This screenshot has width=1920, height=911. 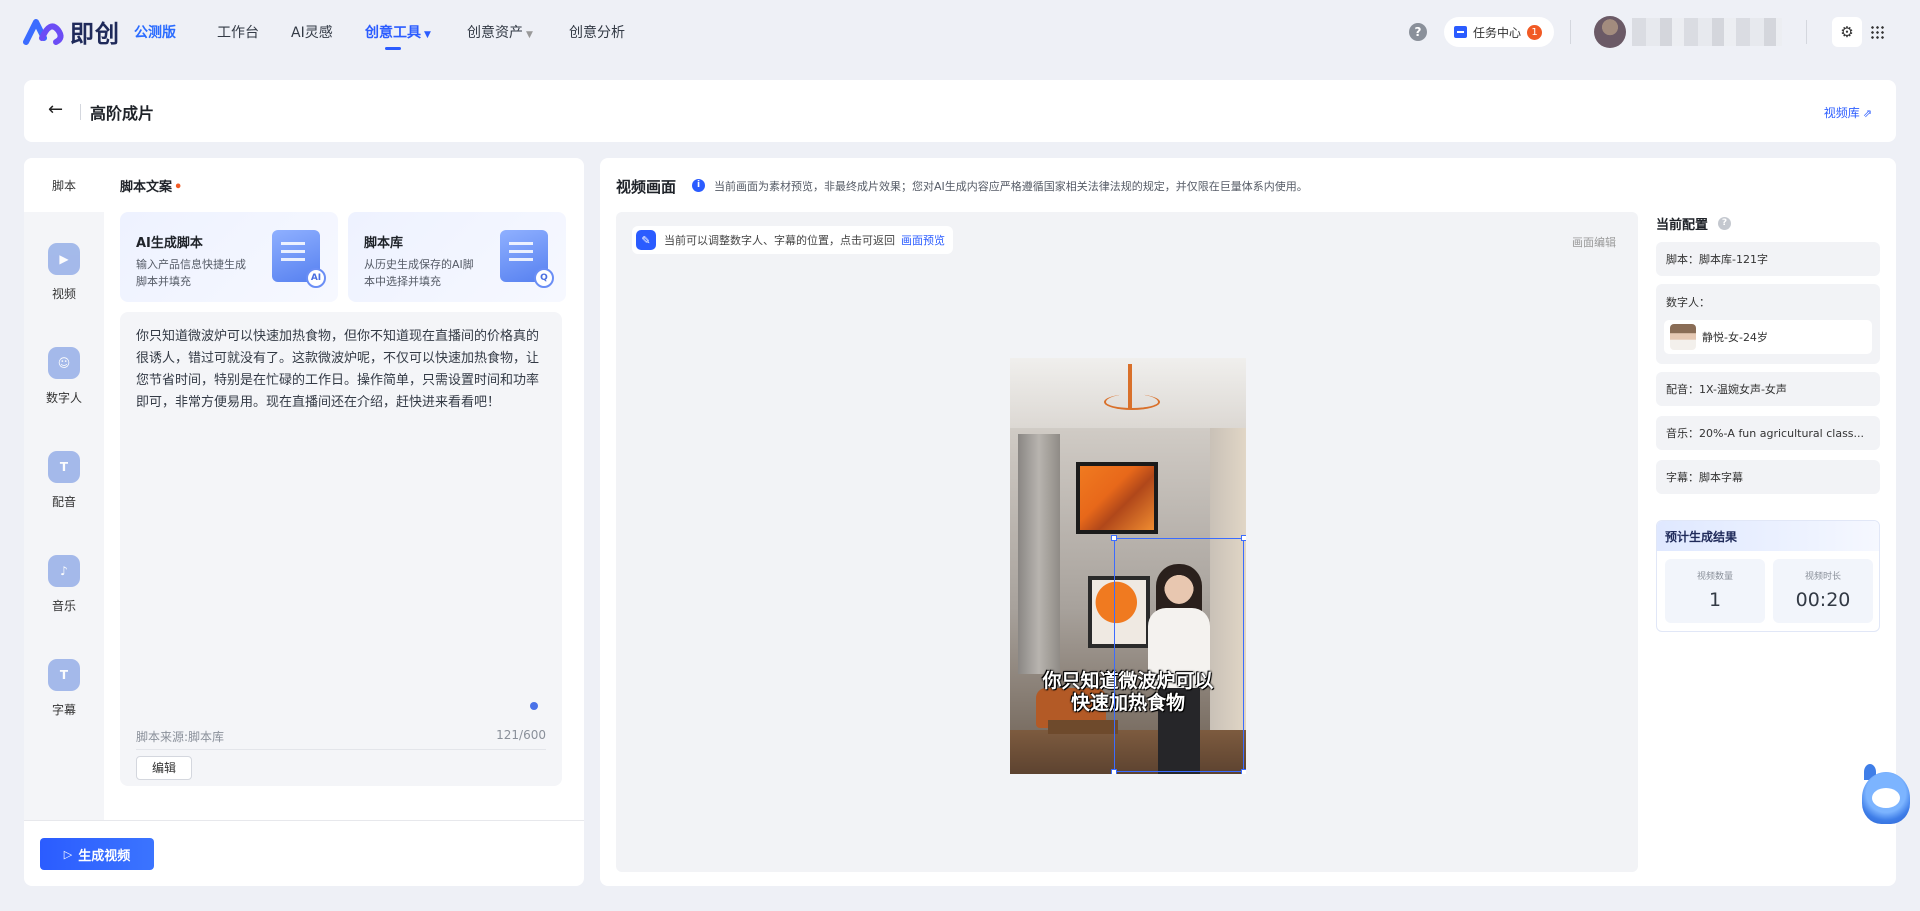 What do you see at coordinates (544, 278) in the screenshot?
I see `search-icon: Q` at bounding box center [544, 278].